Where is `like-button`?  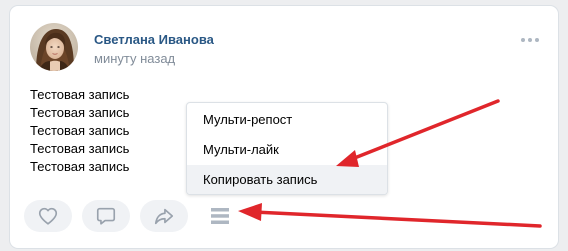 like-button is located at coordinates (48, 216).